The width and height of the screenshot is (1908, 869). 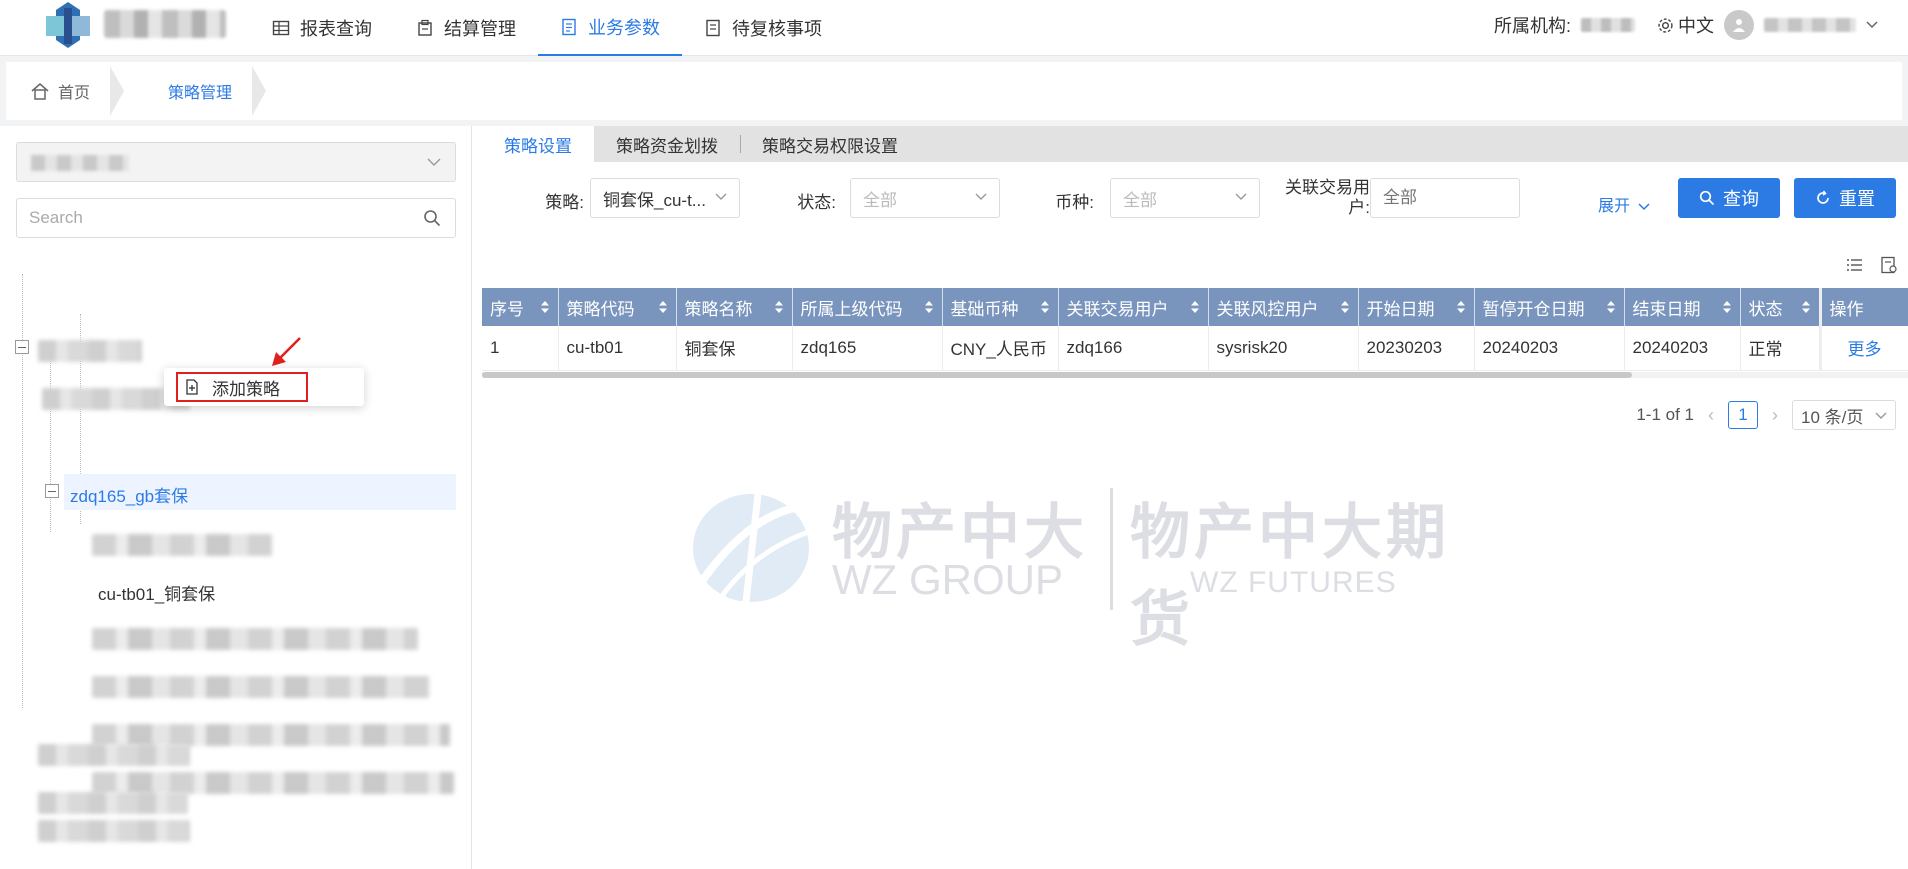 I want to click on column-header: 暂停开仓日期, so click(x=1549, y=307).